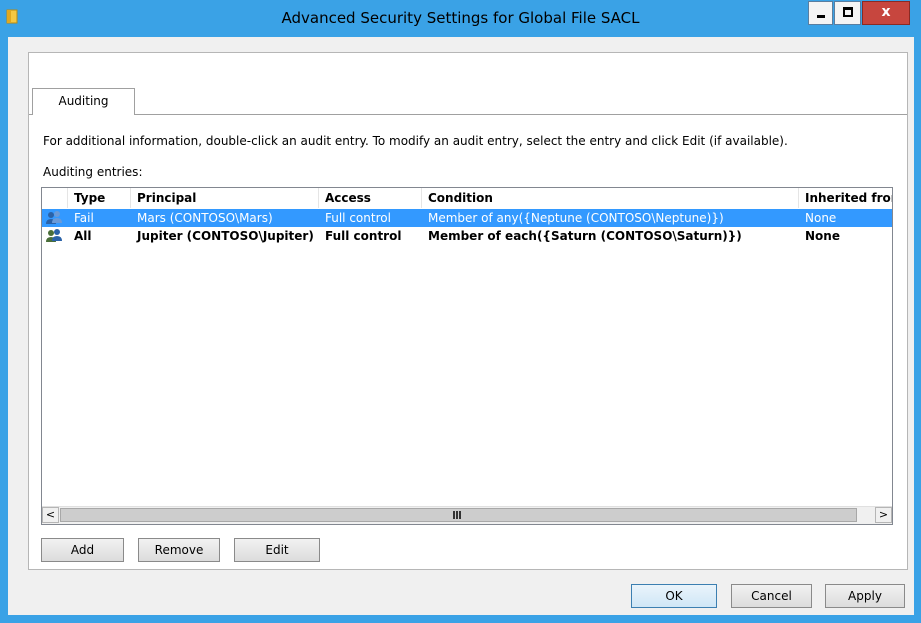 The height and width of the screenshot is (623, 921). Describe the element at coordinates (83, 101) in the screenshot. I see `tab-auditing: Auditing` at that location.